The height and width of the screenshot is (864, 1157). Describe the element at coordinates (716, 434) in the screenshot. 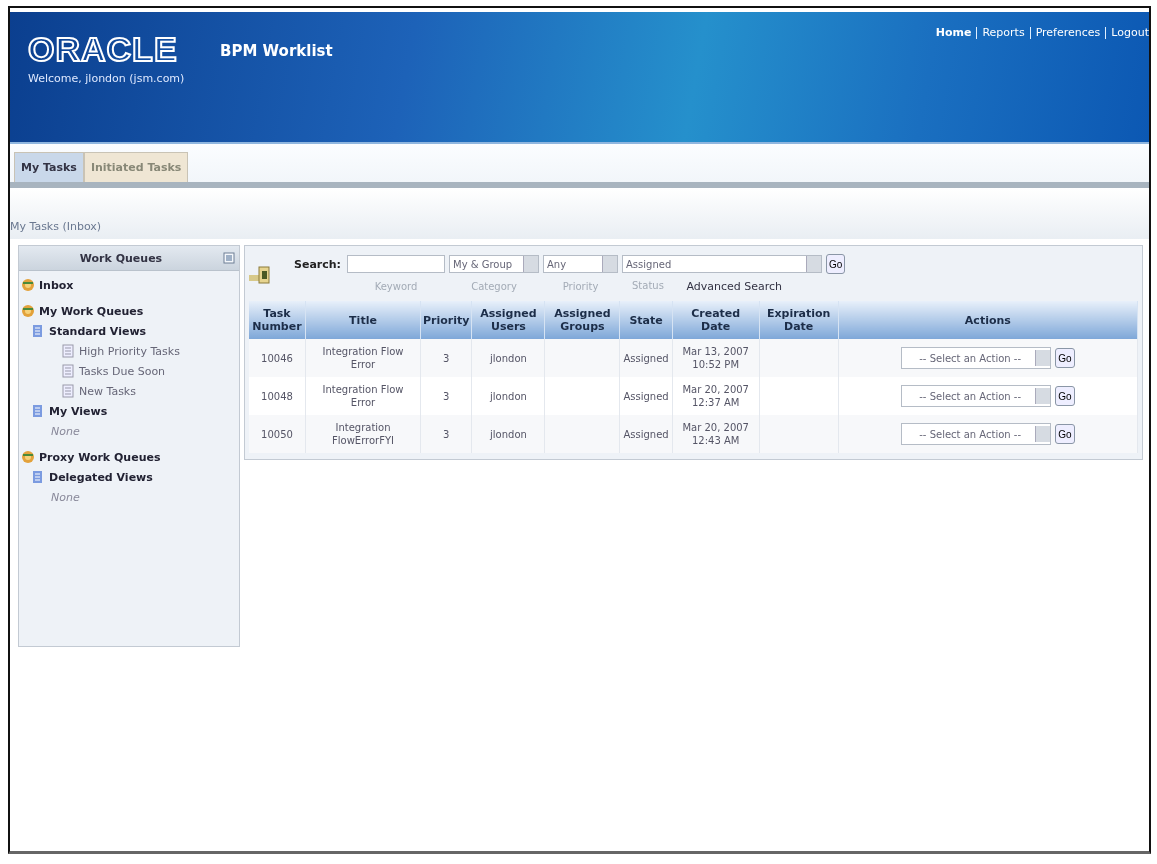

I see `table-cell: Mar 20, 2007 12:43 AM` at that location.